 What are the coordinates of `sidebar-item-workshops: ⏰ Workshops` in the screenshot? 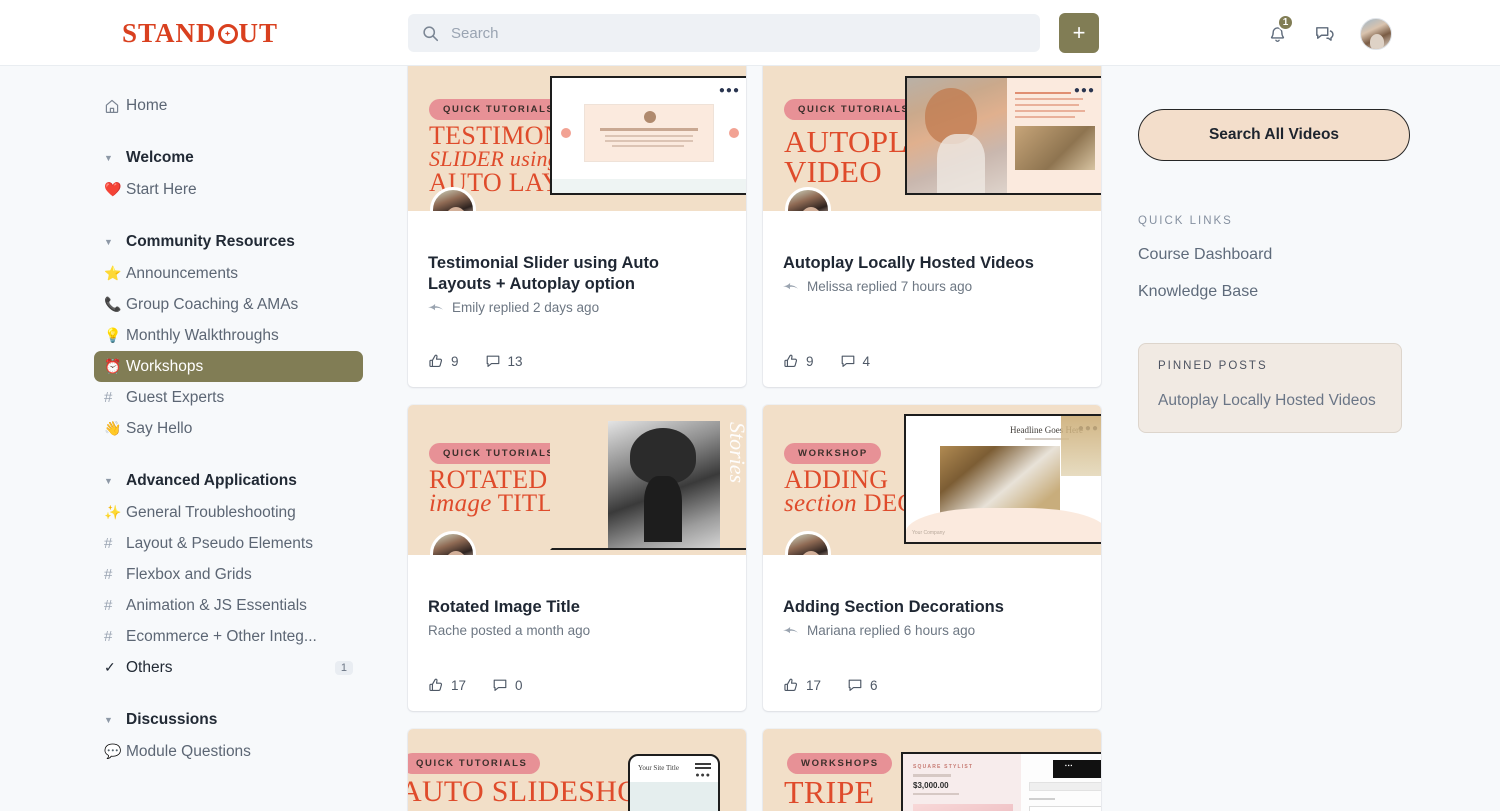 It's located at (228, 366).